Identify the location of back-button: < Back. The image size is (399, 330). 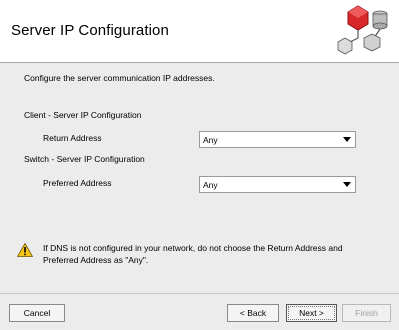
(253, 313).